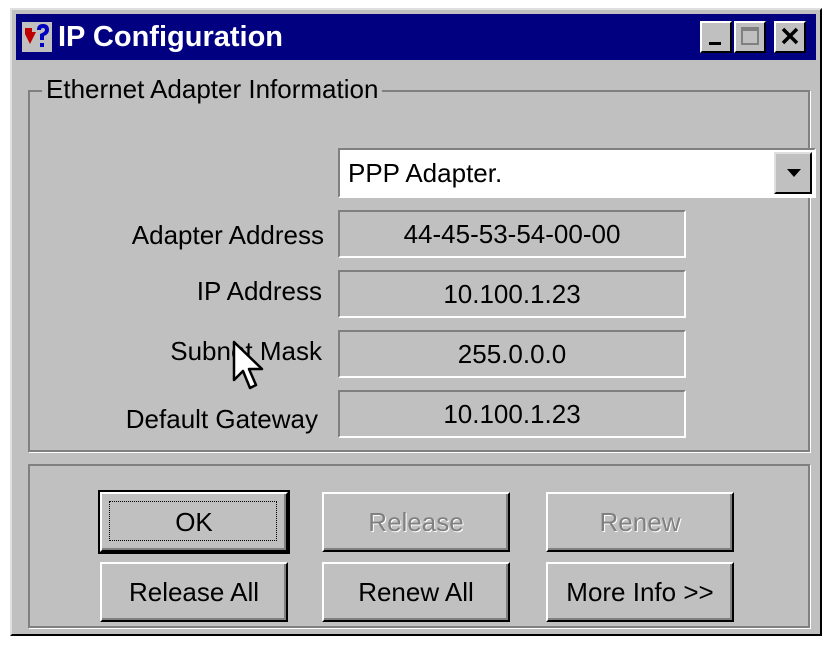 Image resolution: width=834 pixels, height=645 pixels. What do you see at coordinates (212, 89) in the screenshot?
I see `group-legend: Ethernet Adapter Information` at bounding box center [212, 89].